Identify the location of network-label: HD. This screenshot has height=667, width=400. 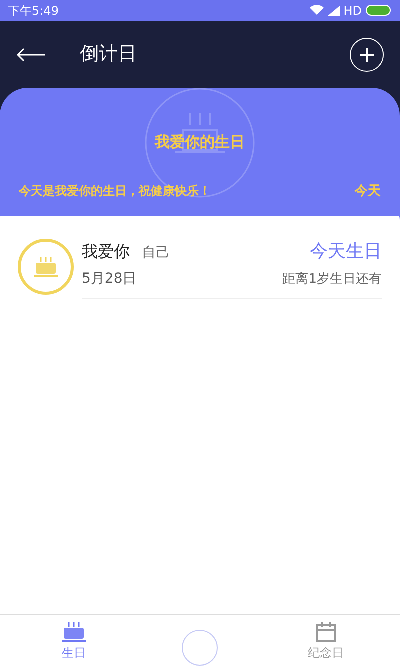
(353, 11).